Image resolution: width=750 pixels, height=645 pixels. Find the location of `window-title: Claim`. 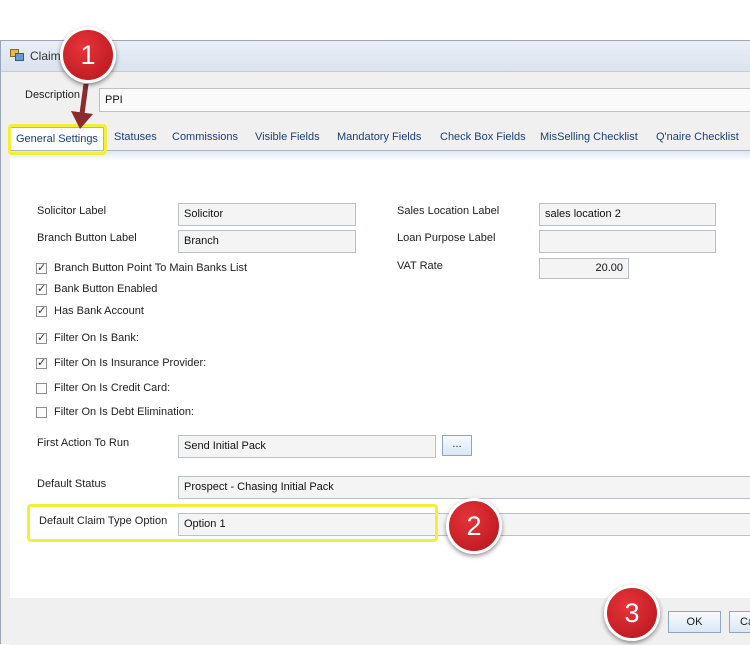

window-title: Claim is located at coordinates (45, 56).